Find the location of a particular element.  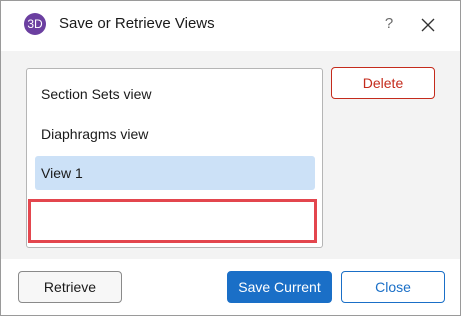

dialog-title: Save or Retrieve Views is located at coordinates (137, 23).